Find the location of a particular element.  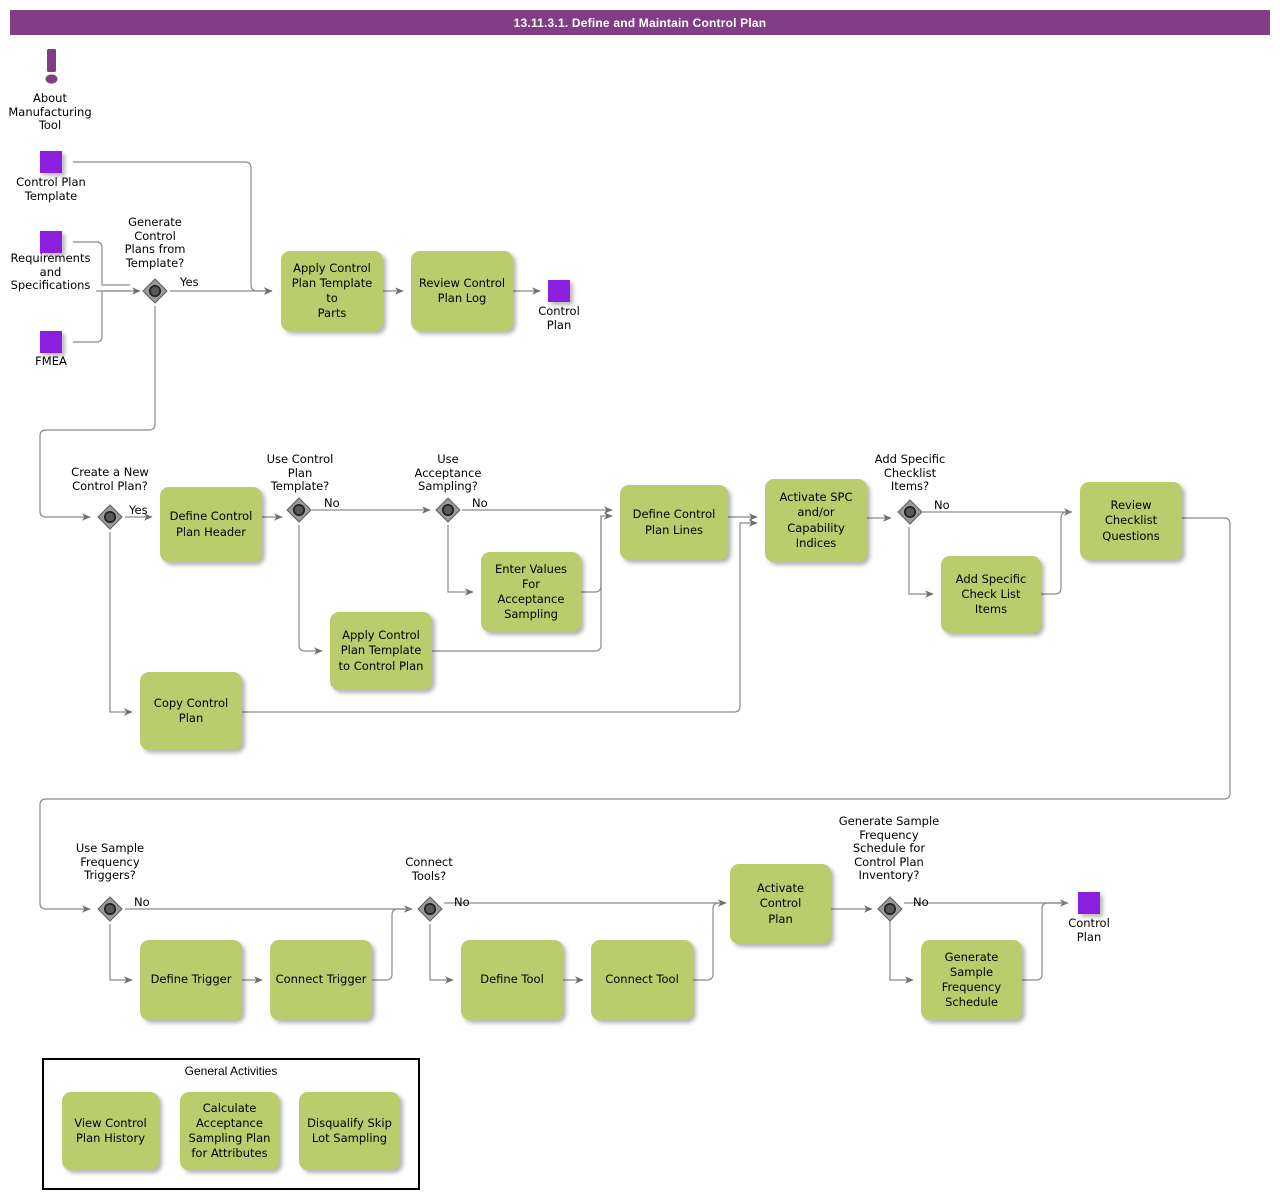

gateway-create-a-new-control-plan is located at coordinates (110, 517).